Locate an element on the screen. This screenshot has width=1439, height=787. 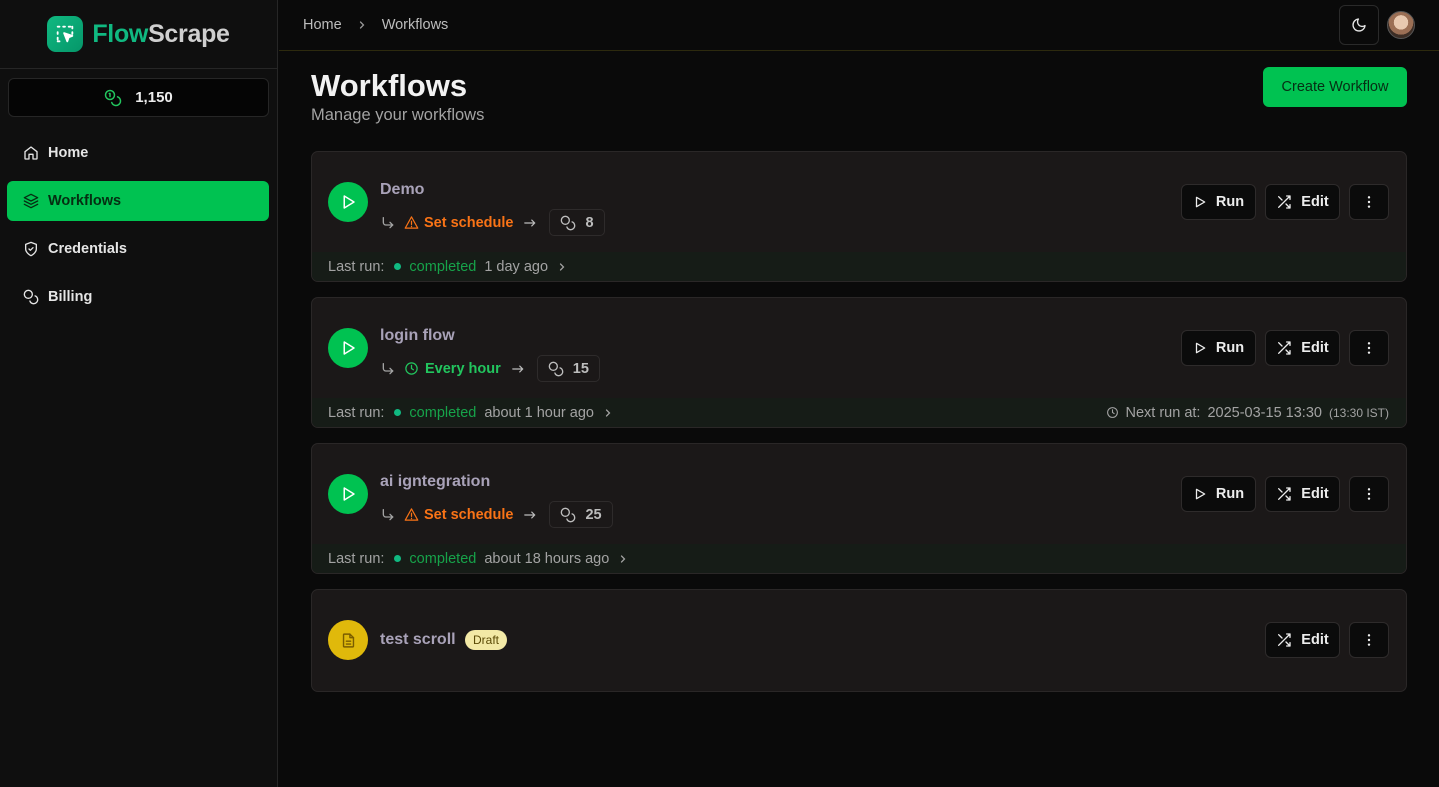
workflow-name: ai igntegration is located at coordinates (435, 482).